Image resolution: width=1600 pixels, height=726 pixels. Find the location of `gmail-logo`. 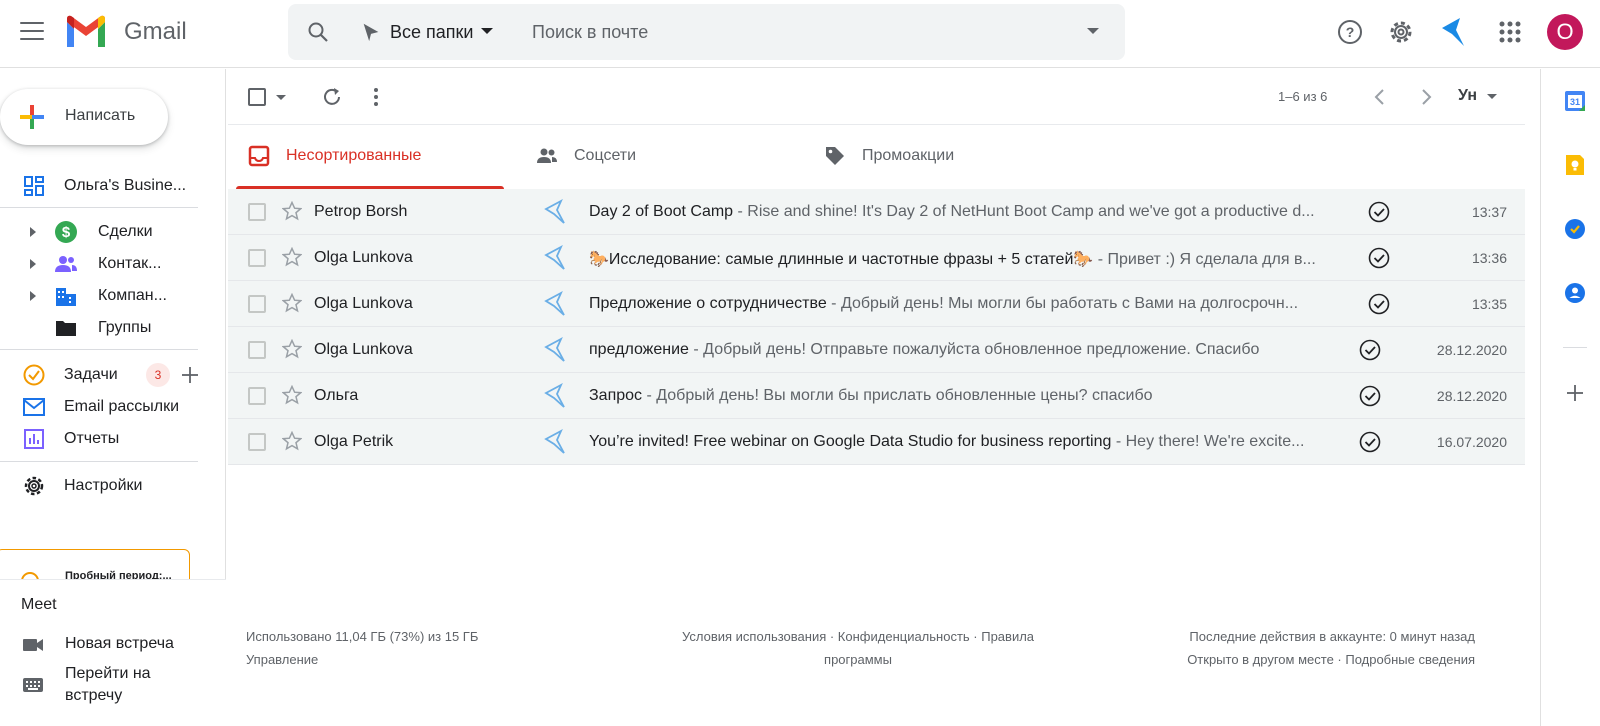

gmail-logo is located at coordinates (86, 32).